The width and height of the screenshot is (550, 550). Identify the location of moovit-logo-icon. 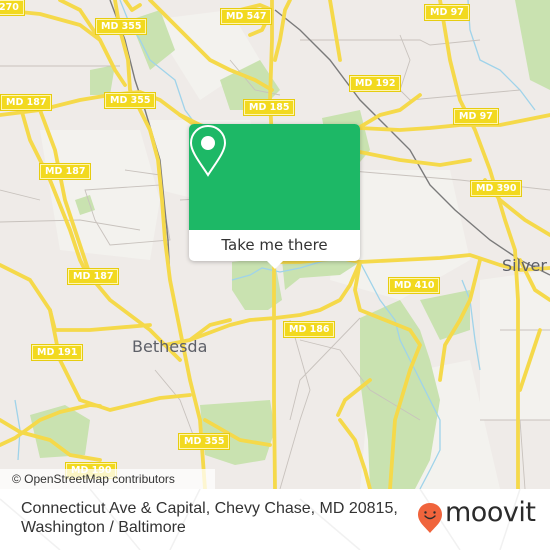
(430, 518).